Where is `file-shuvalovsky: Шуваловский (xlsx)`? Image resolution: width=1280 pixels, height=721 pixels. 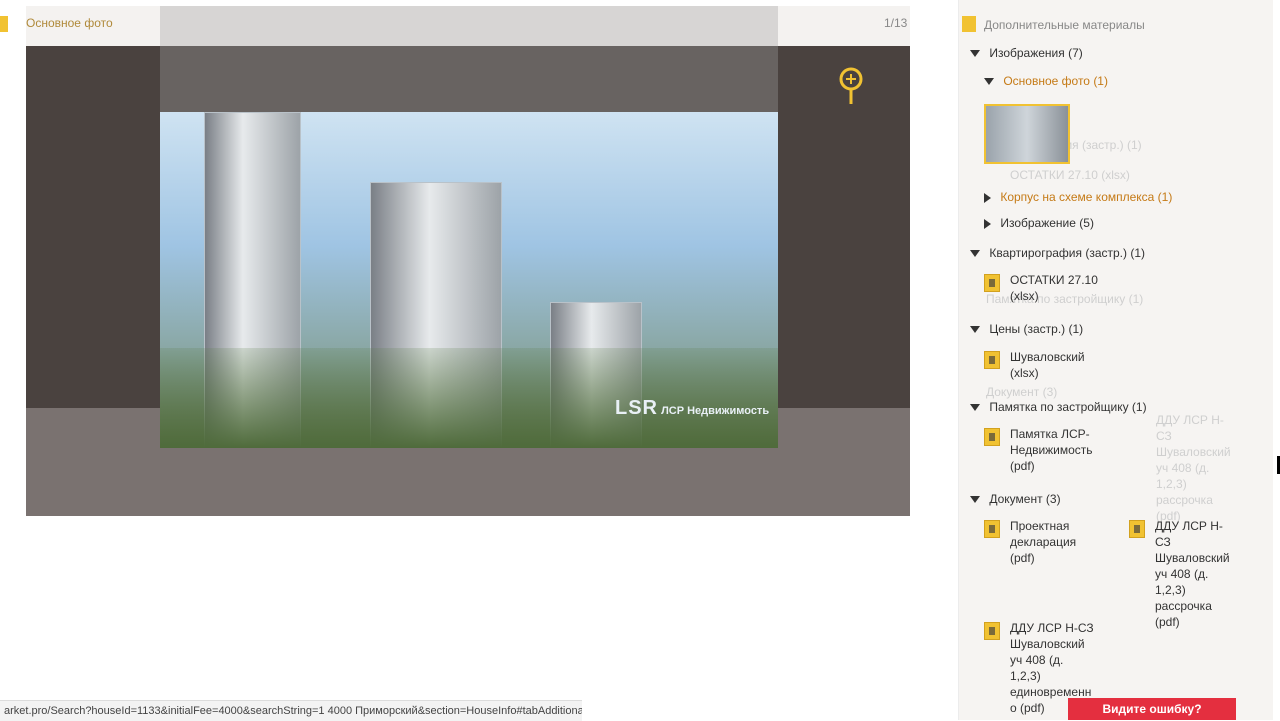
file-shuvalovsky: Шуваловский (xlsx) is located at coordinates (1047, 365).